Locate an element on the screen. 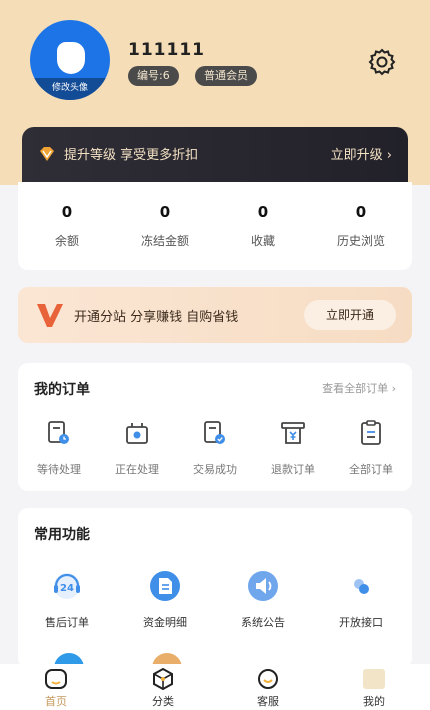  func-label: 售后订单 is located at coordinates (67, 622).